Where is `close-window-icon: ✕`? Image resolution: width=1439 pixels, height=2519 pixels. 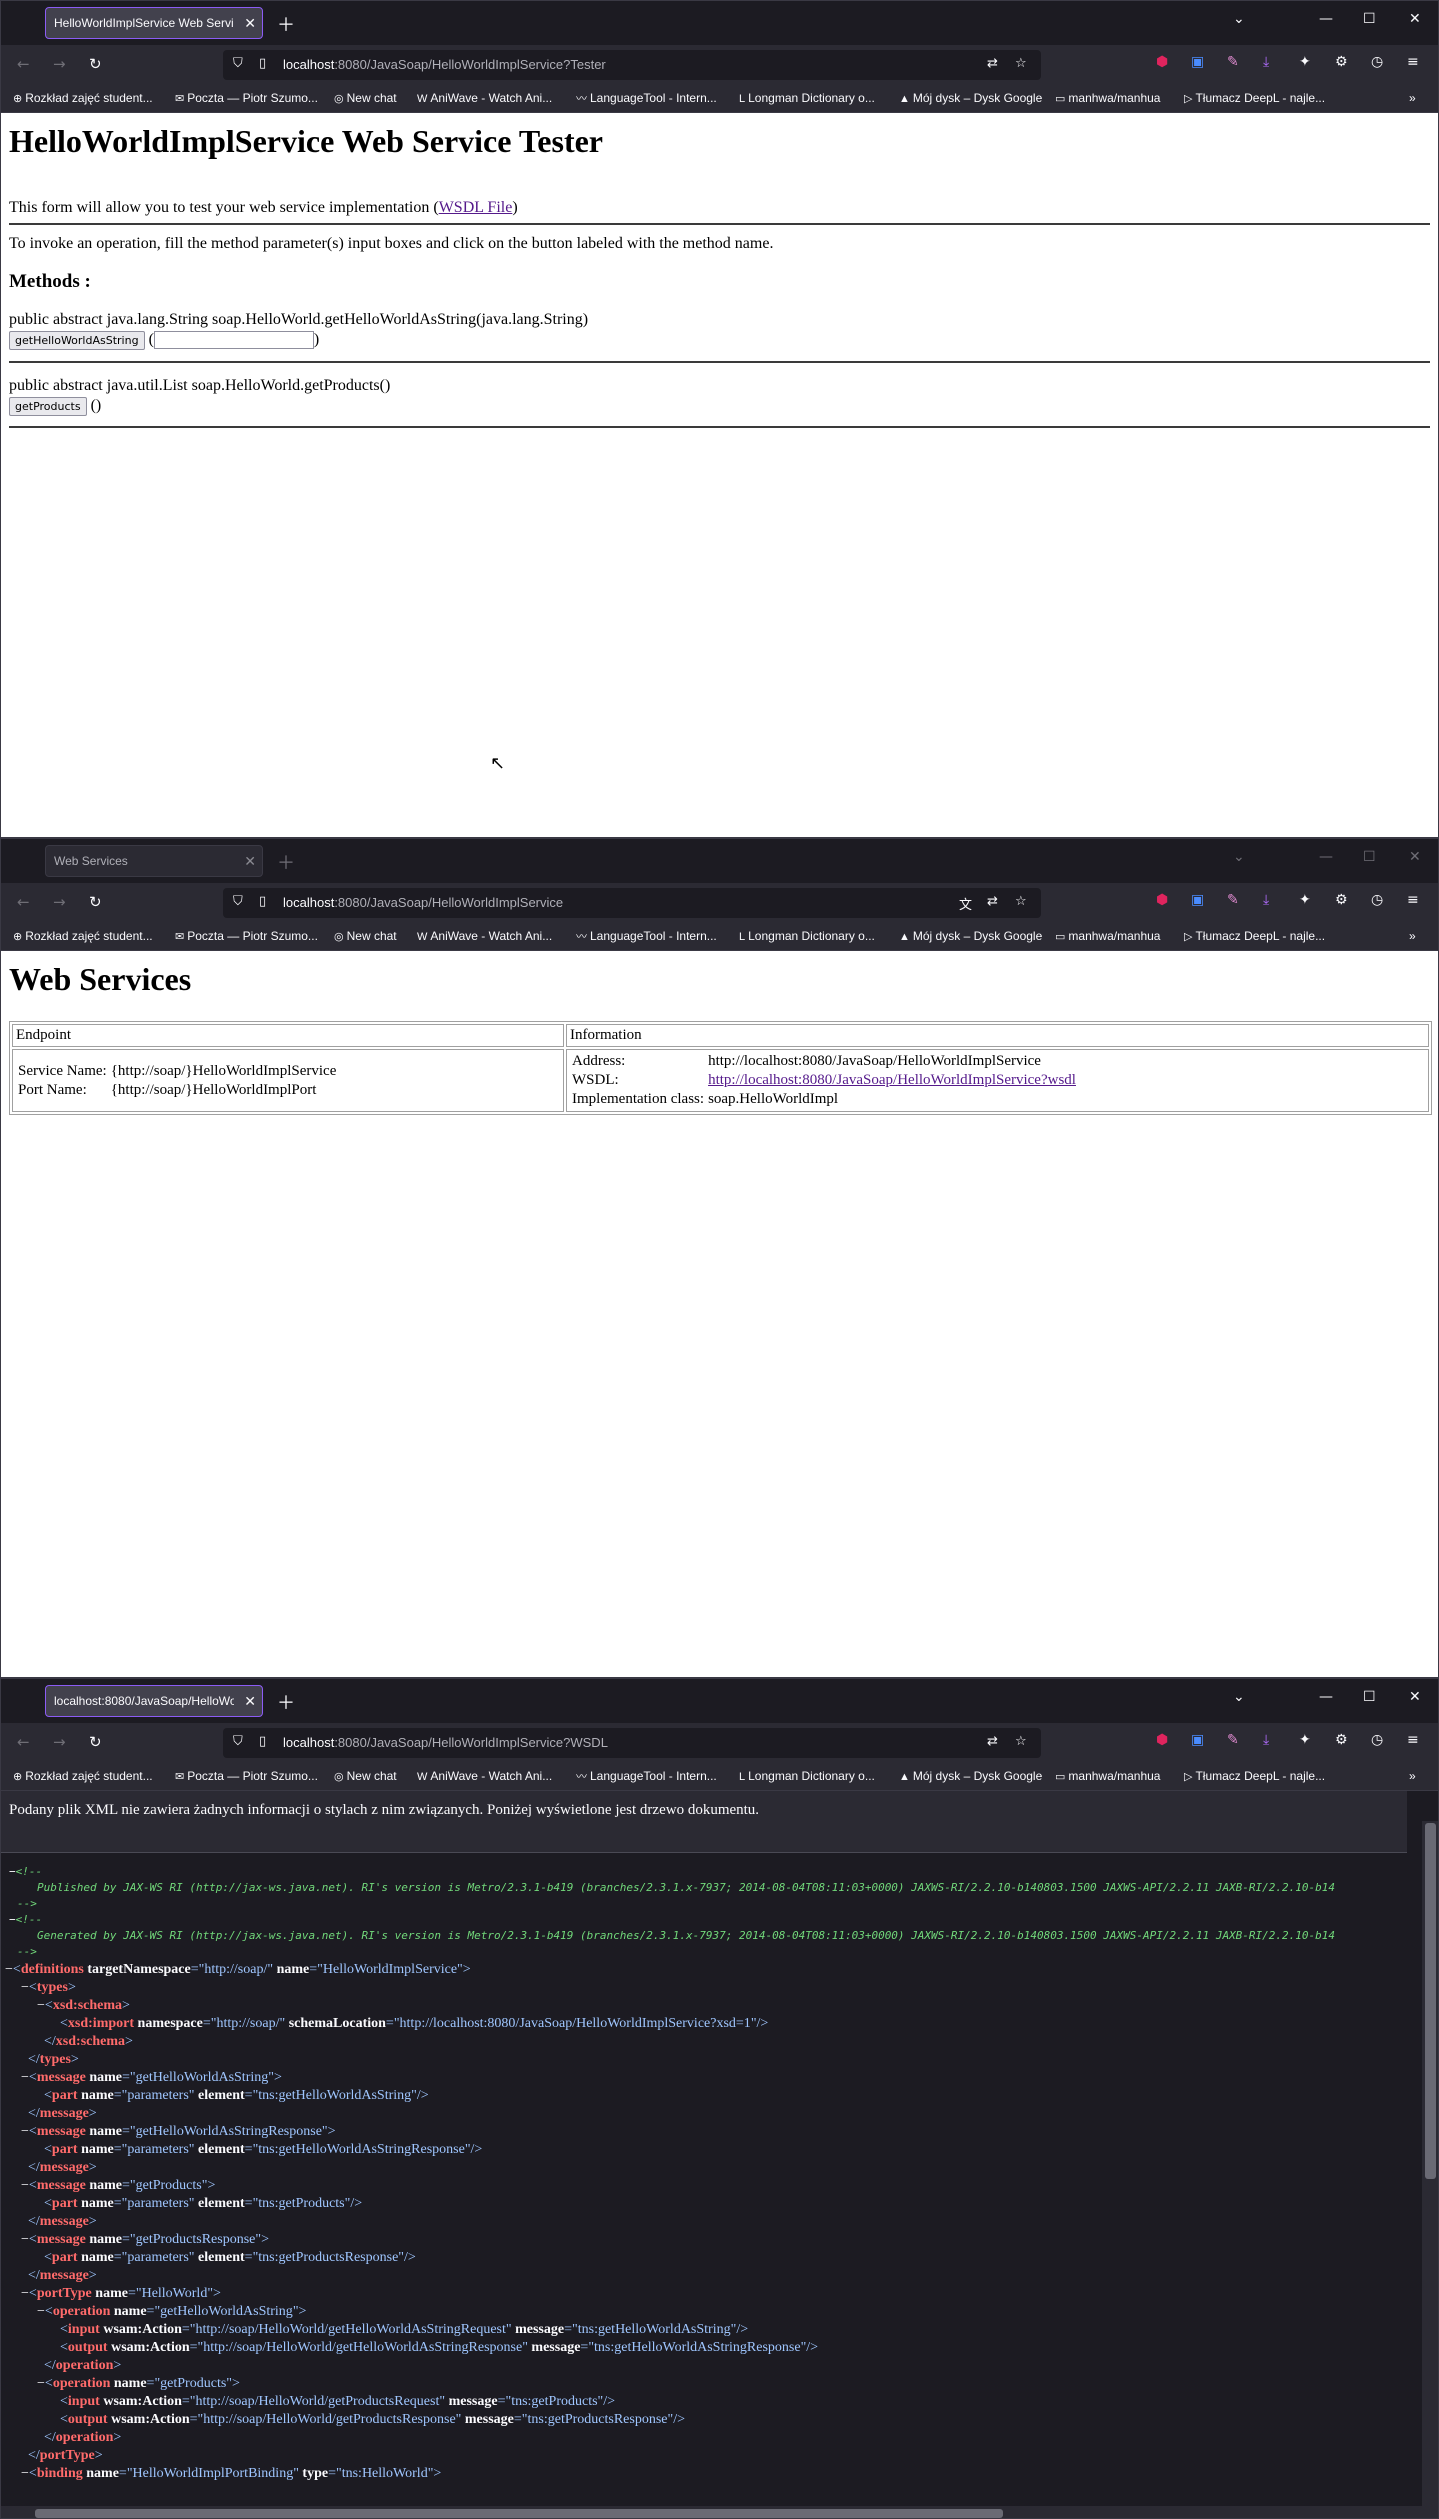
close-window-icon: ✕ is located at coordinates (1415, 857).